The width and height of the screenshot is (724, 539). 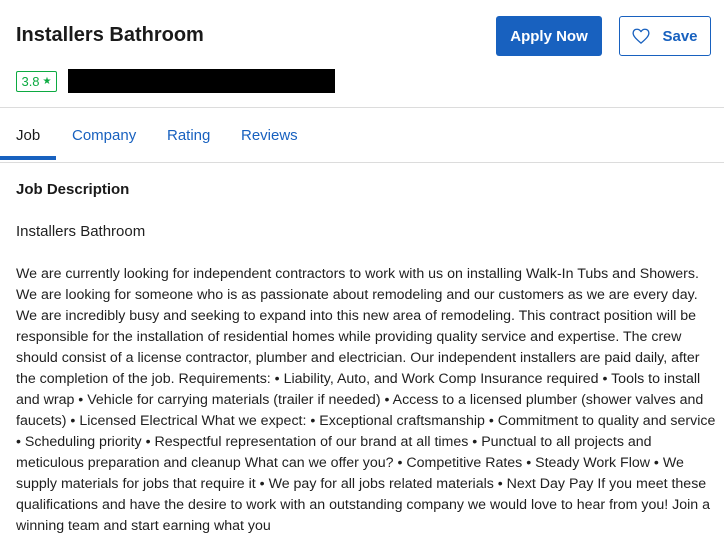 I want to click on job-subtitle: Installers Bathroom, so click(x=81, y=231).